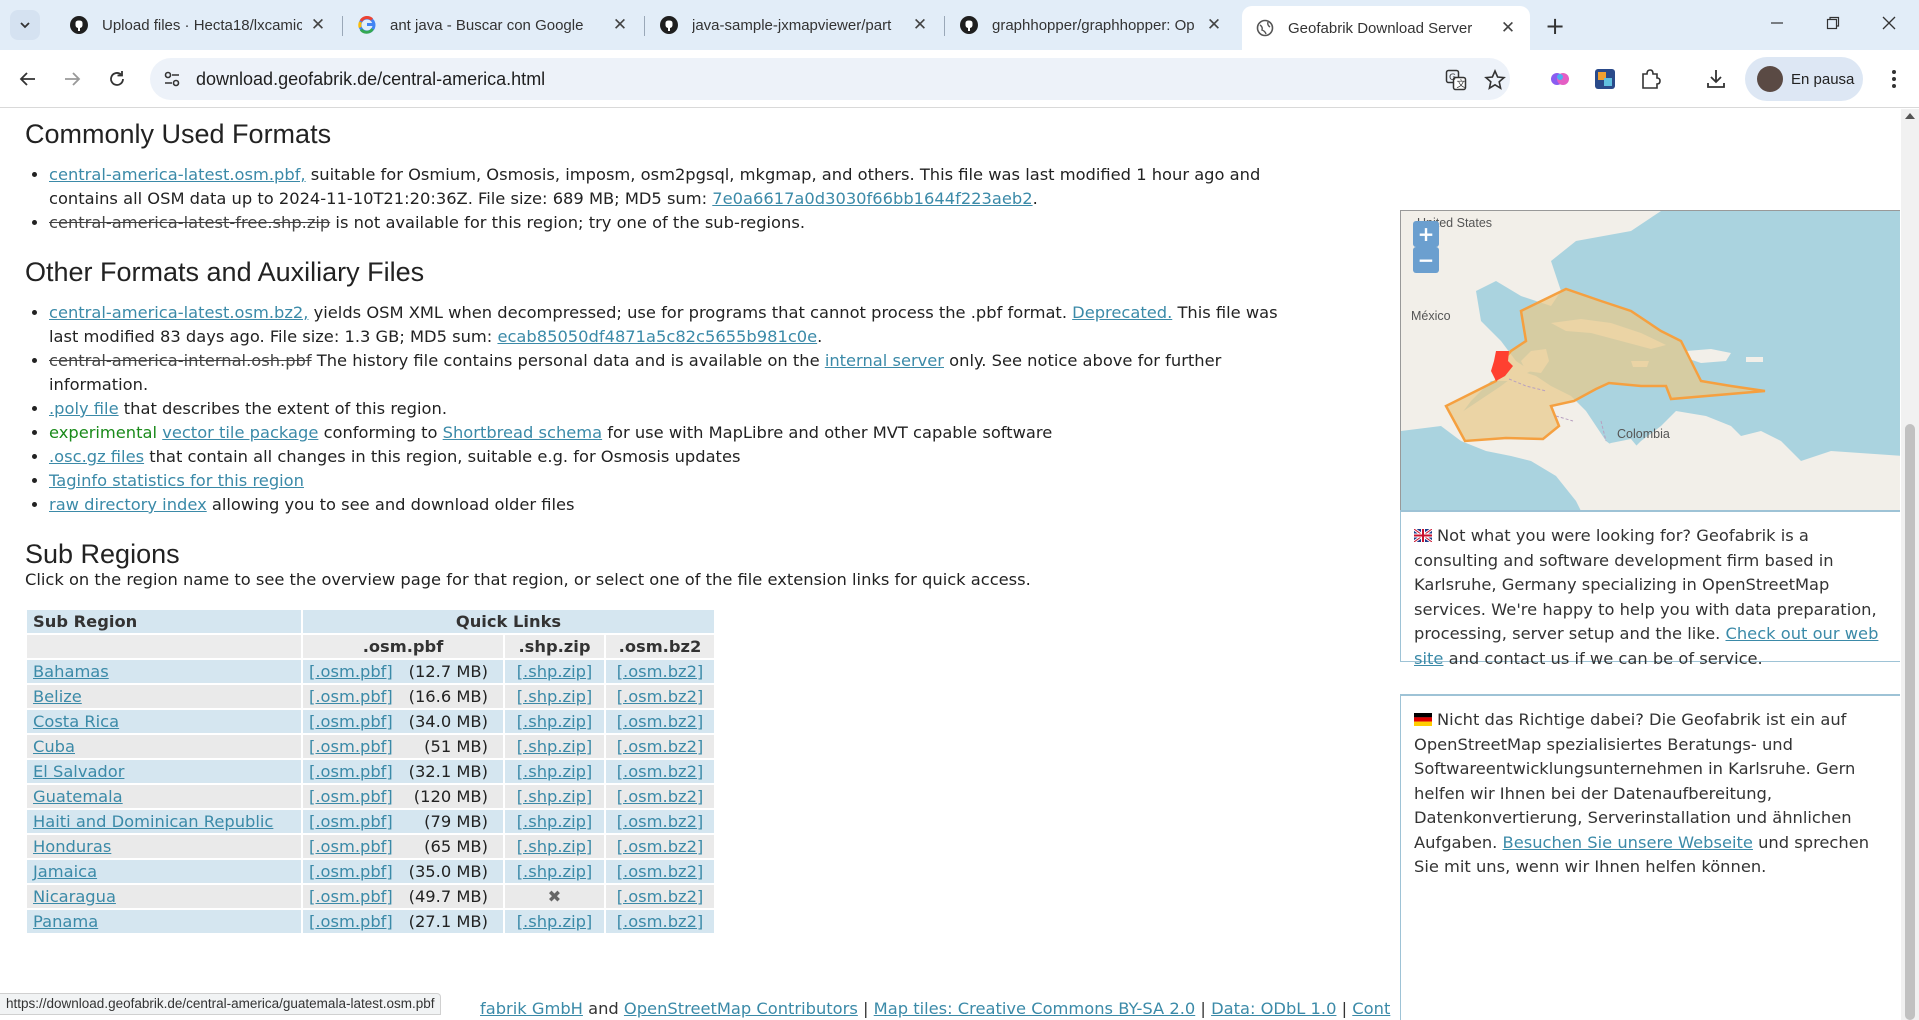 This screenshot has height=1020, width=1919. Describe the element at coordinates (1650, 79) in the screenshot. I see `extensions-button` at that location.